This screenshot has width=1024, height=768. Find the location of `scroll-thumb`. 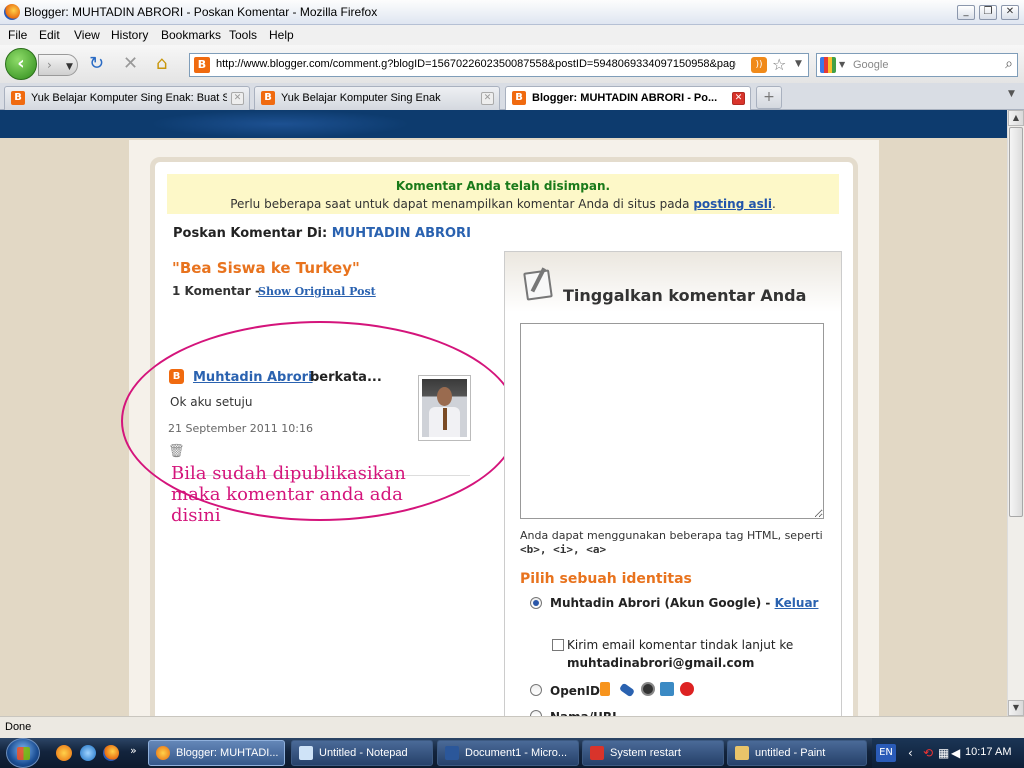

scroll-thumb is located at coordinates (1016, 322).